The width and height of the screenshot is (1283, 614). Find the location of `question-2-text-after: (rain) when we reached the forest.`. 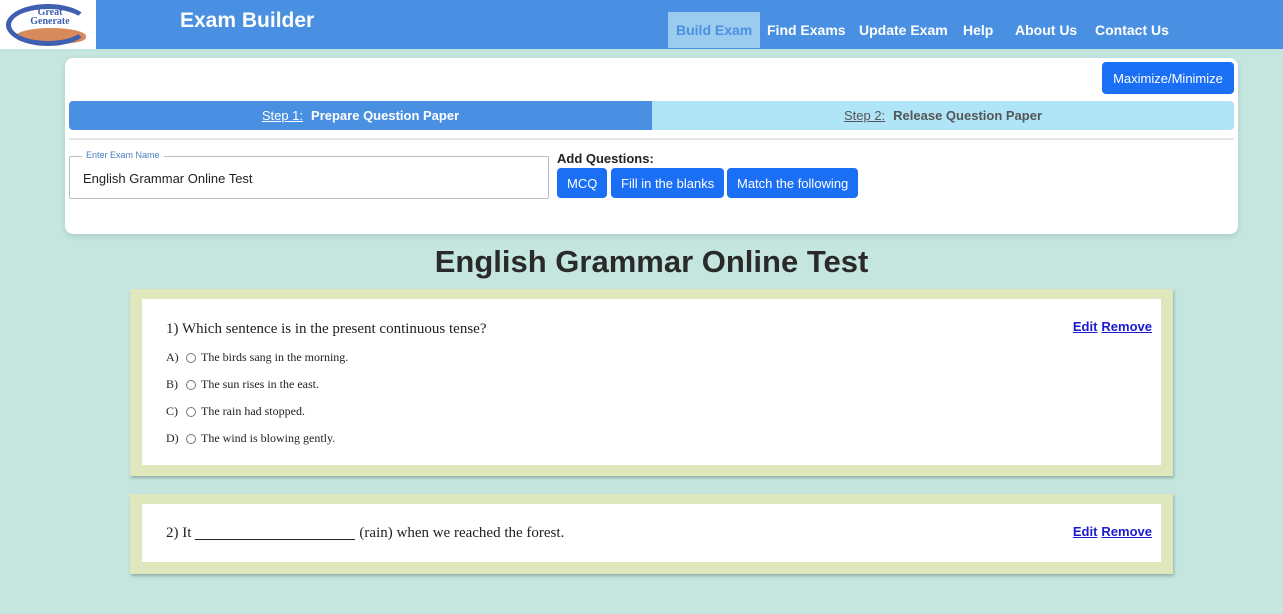

question-2-text-after: (rain) when we reached the forest. is located at coordinates (462, 533).